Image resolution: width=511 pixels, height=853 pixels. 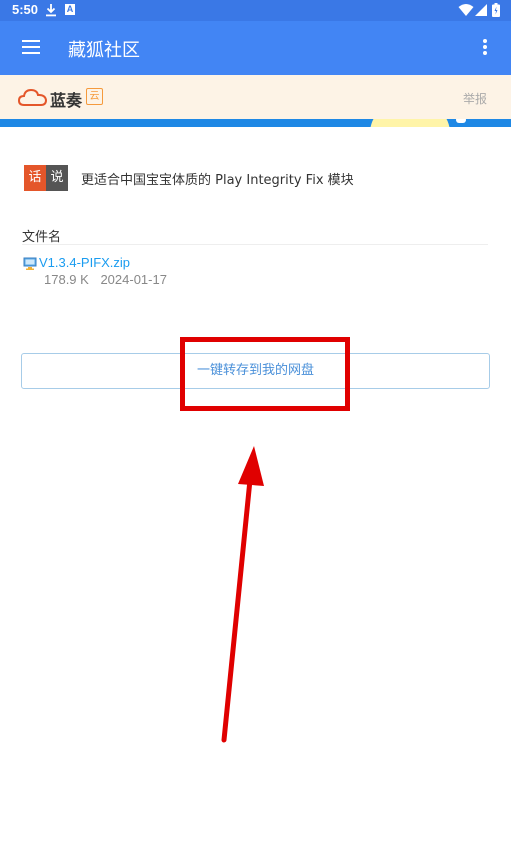 I want to click on file-size: 178.9 K, so click(x=66, y=279).